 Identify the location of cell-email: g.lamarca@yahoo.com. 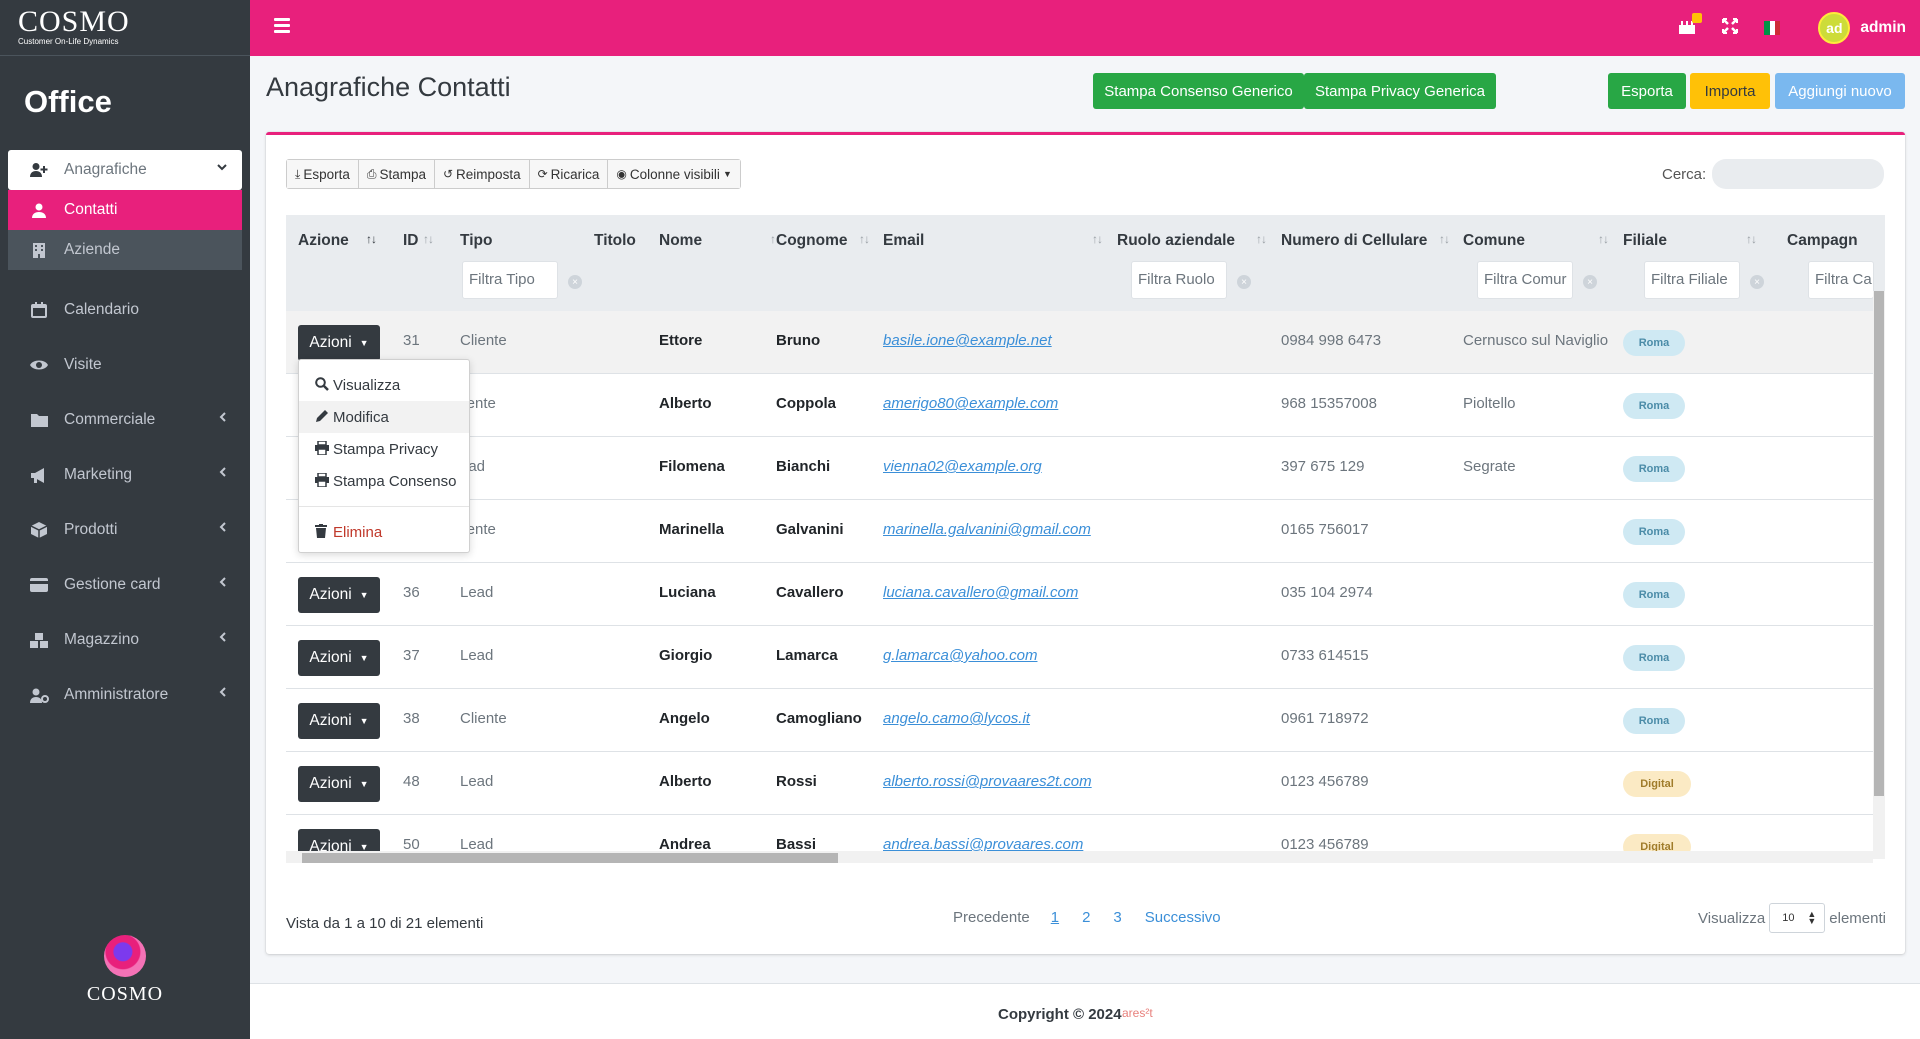
(960, 655).